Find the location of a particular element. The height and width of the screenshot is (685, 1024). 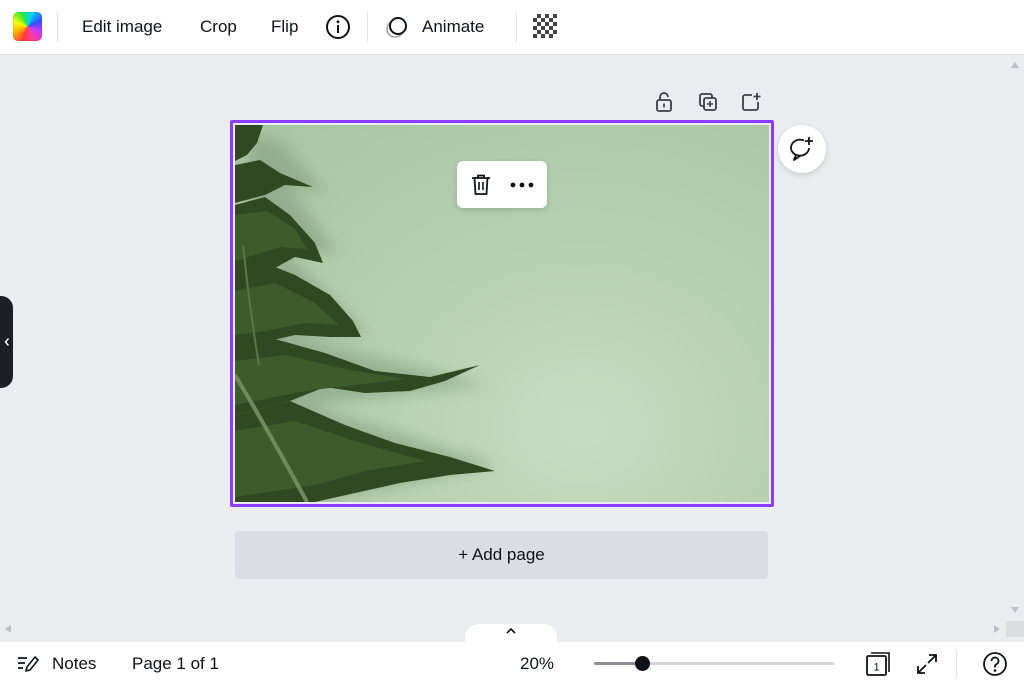

add-page-icon is located at coordinates (751, 102).